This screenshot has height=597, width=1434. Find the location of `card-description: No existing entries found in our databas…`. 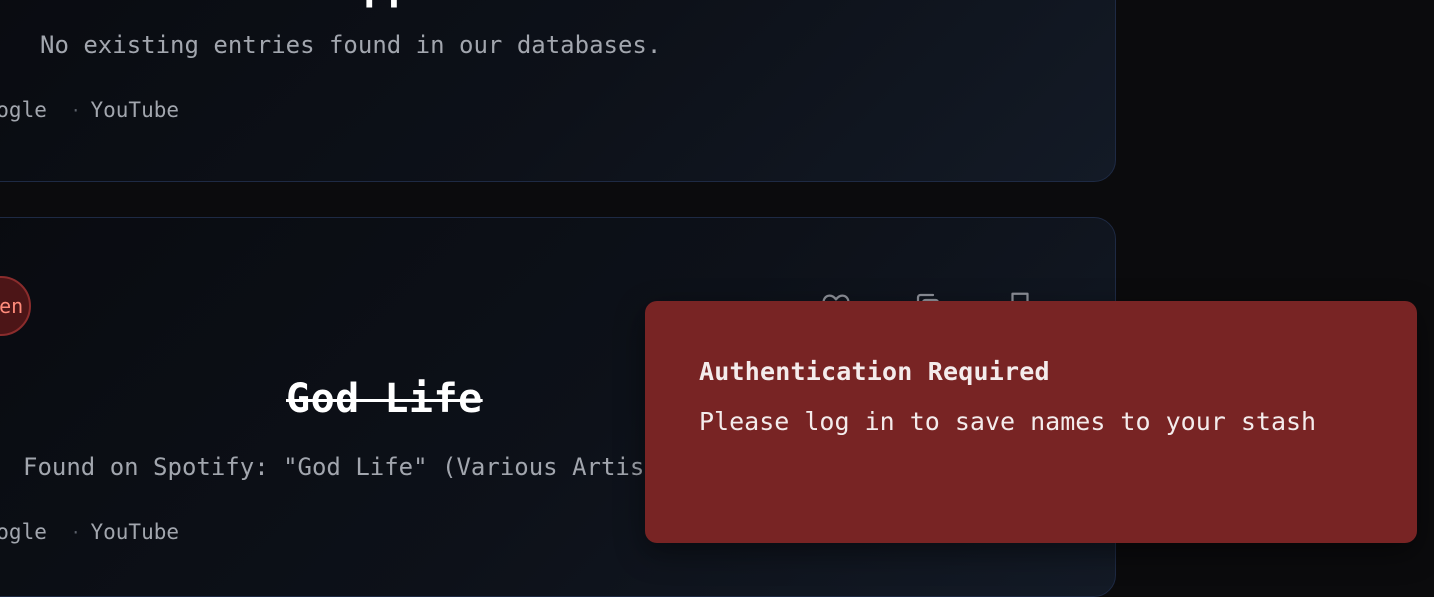

card-description: No existing entries found in our databas… is located at coordinates (351, 45).